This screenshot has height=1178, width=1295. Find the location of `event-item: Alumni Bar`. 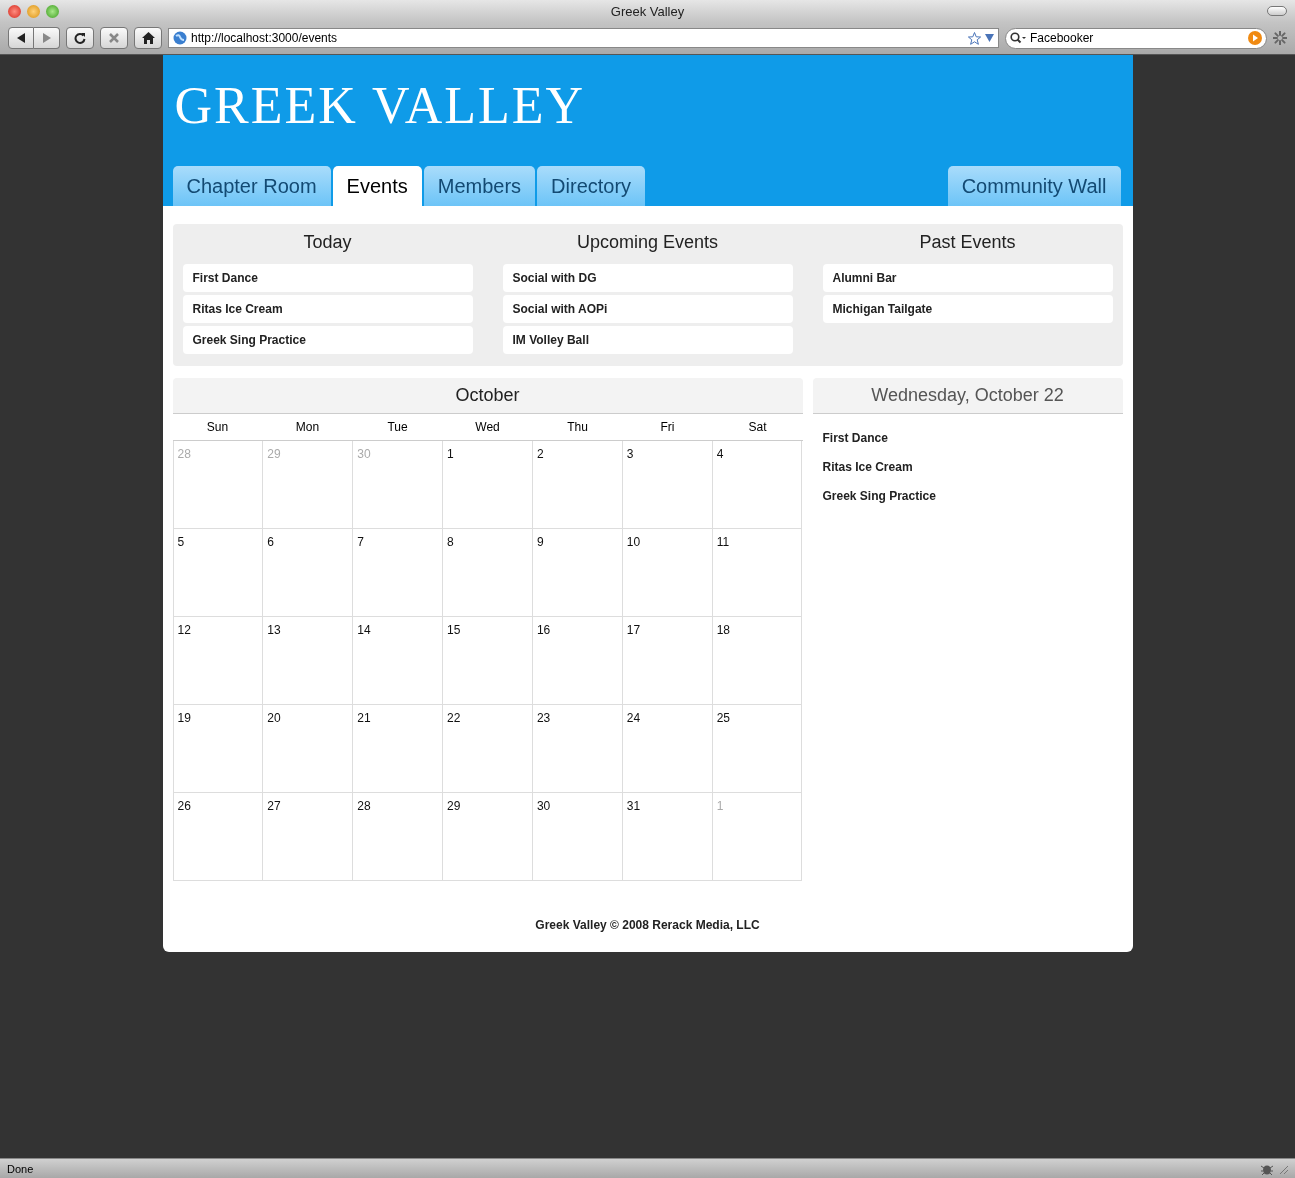

event-item: Alumni Bar is located at coordinates (967, 278).